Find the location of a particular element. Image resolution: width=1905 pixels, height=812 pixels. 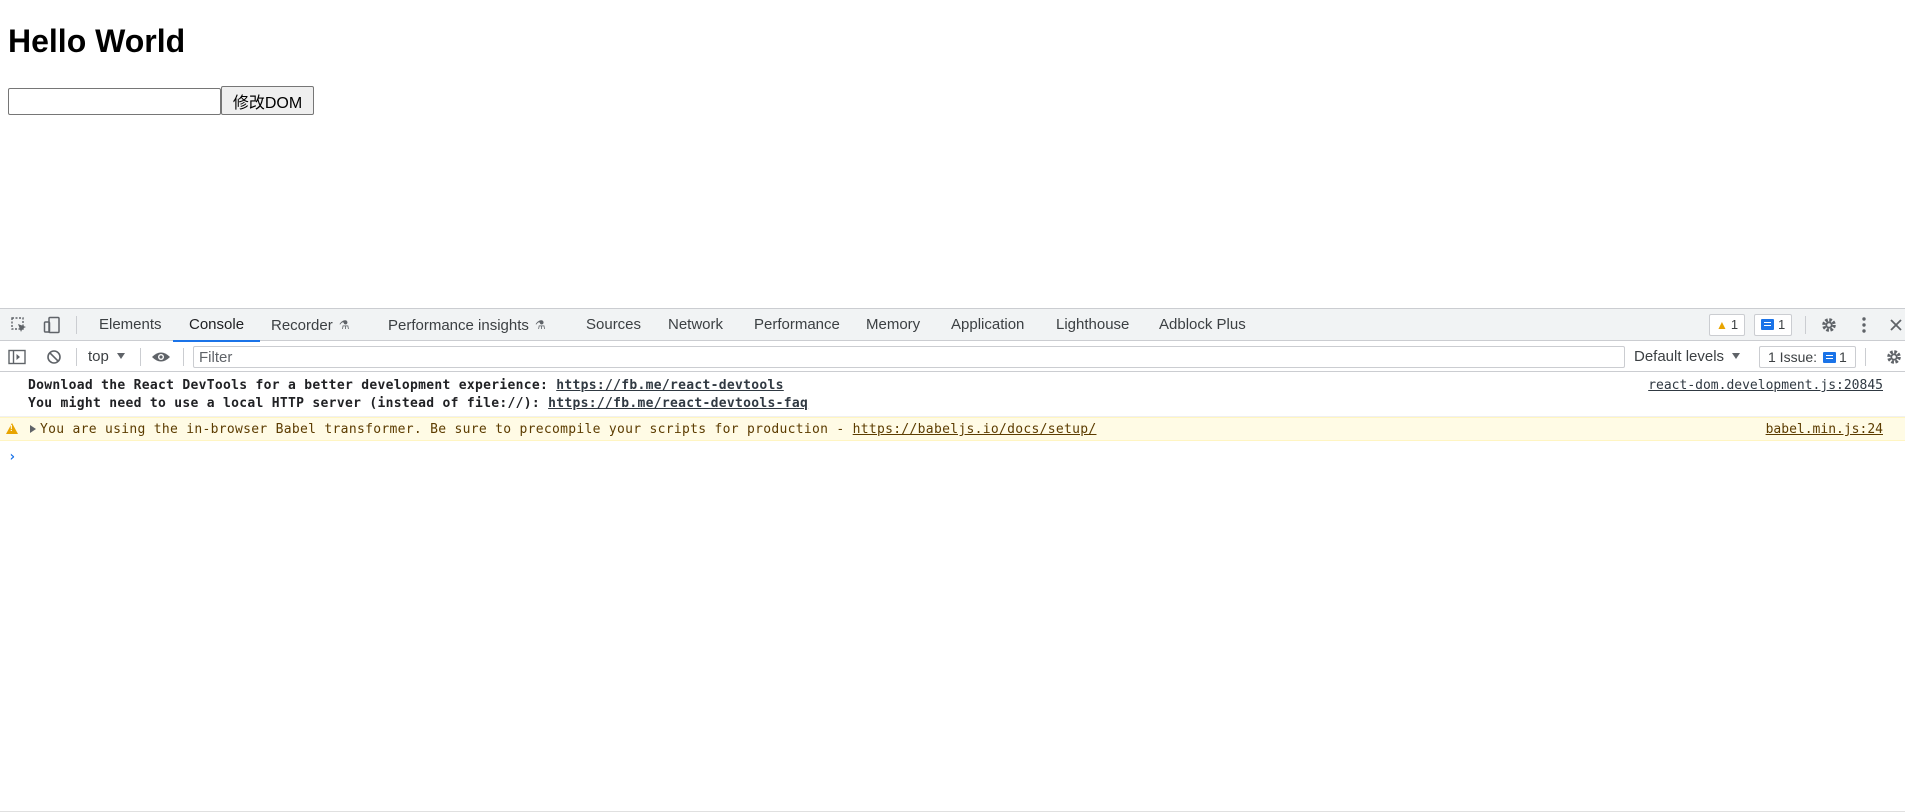

tab-performance-insights: Performance insights ⚗ is located at coordinates (467, 325).